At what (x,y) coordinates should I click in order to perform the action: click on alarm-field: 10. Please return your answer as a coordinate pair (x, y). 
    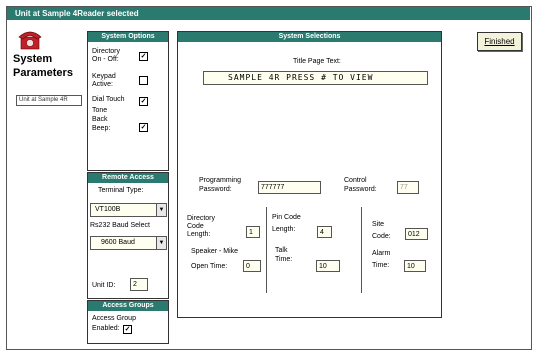
    Looking at the image, I should click on (415, 266).